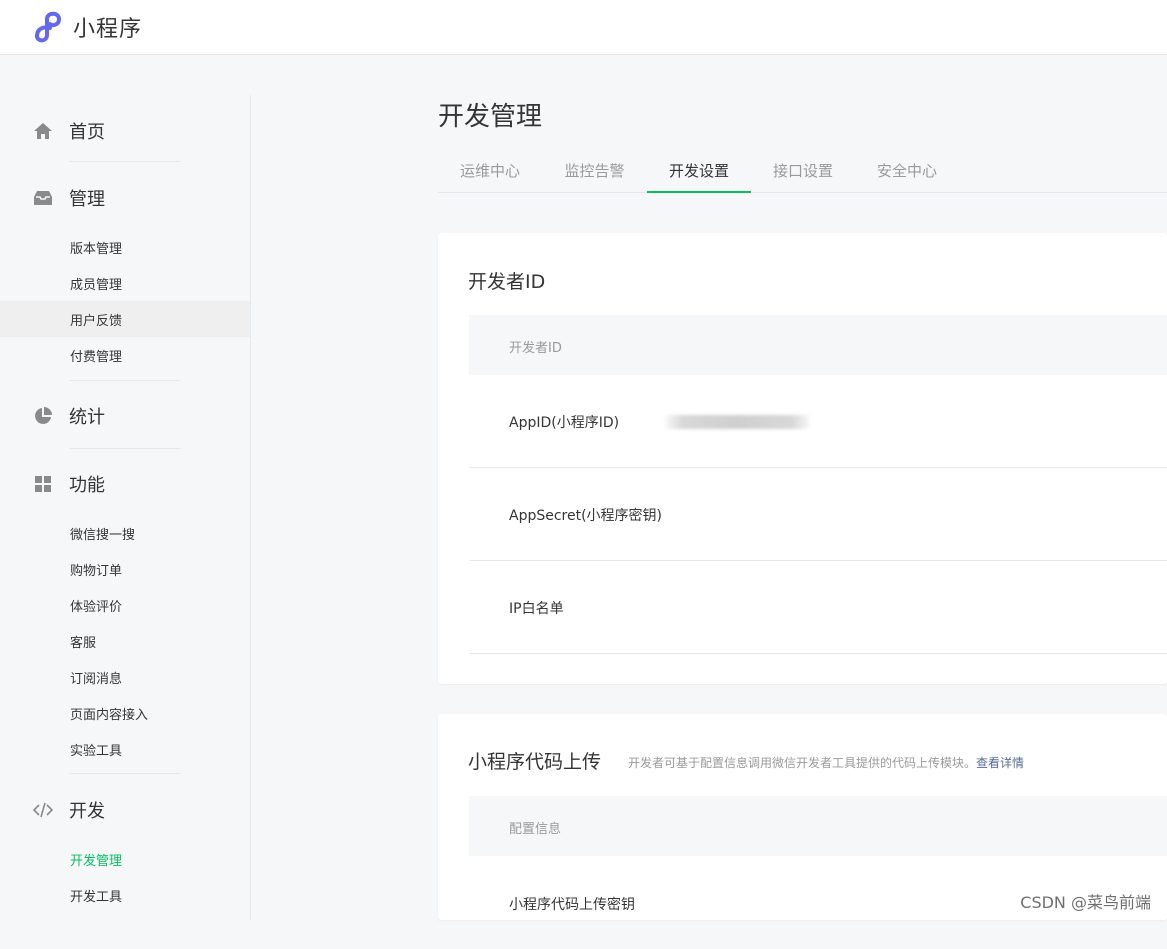  I want to click on tab-api-settings: 接口设置, so click(803, 172).